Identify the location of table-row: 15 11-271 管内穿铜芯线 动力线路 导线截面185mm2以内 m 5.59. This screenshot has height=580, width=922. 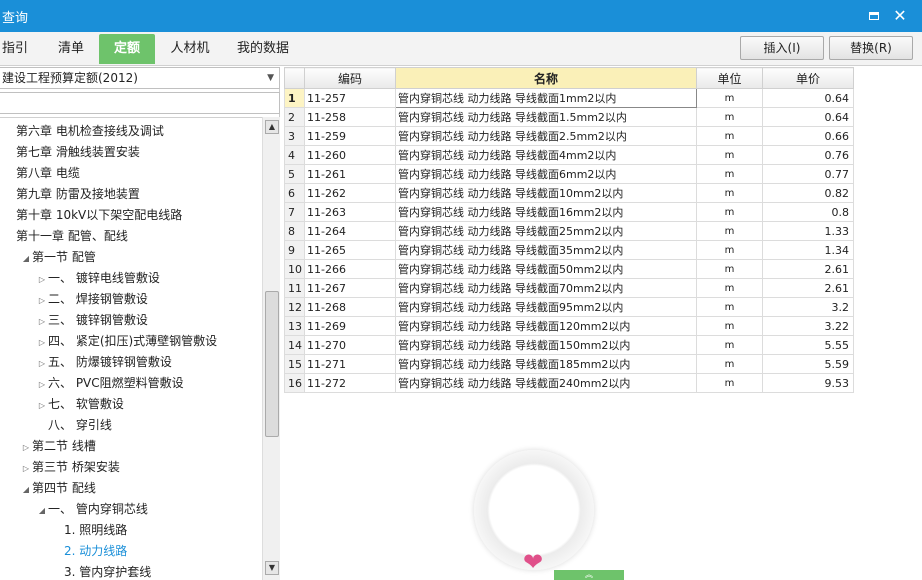
(569, 364).